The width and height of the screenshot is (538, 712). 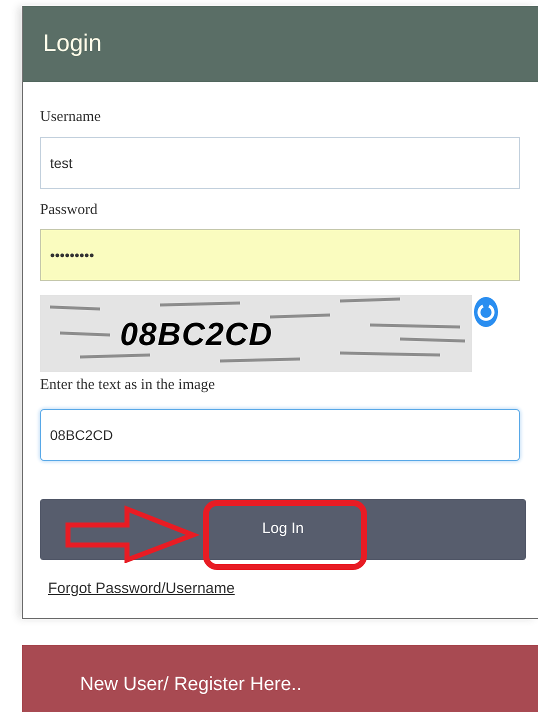 What do you see at coordinates (128, 385) in the screenshot?
I see `captcha-prompt: Enter the text as in the image` at bounding box center [128, 385].